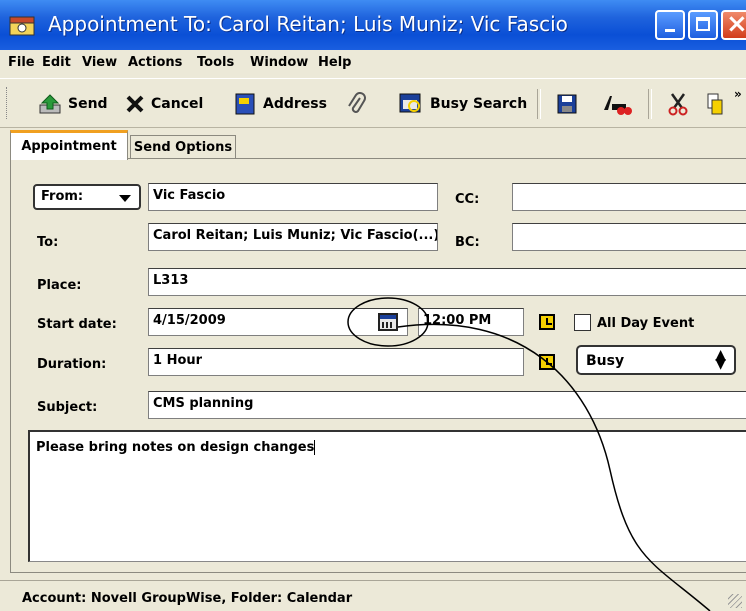 The height and width of the screenshot is (611, 746). Describe the element at coordinates (69, 145) in the screenshot. I see `tab-appointment: Appointment` at that location.